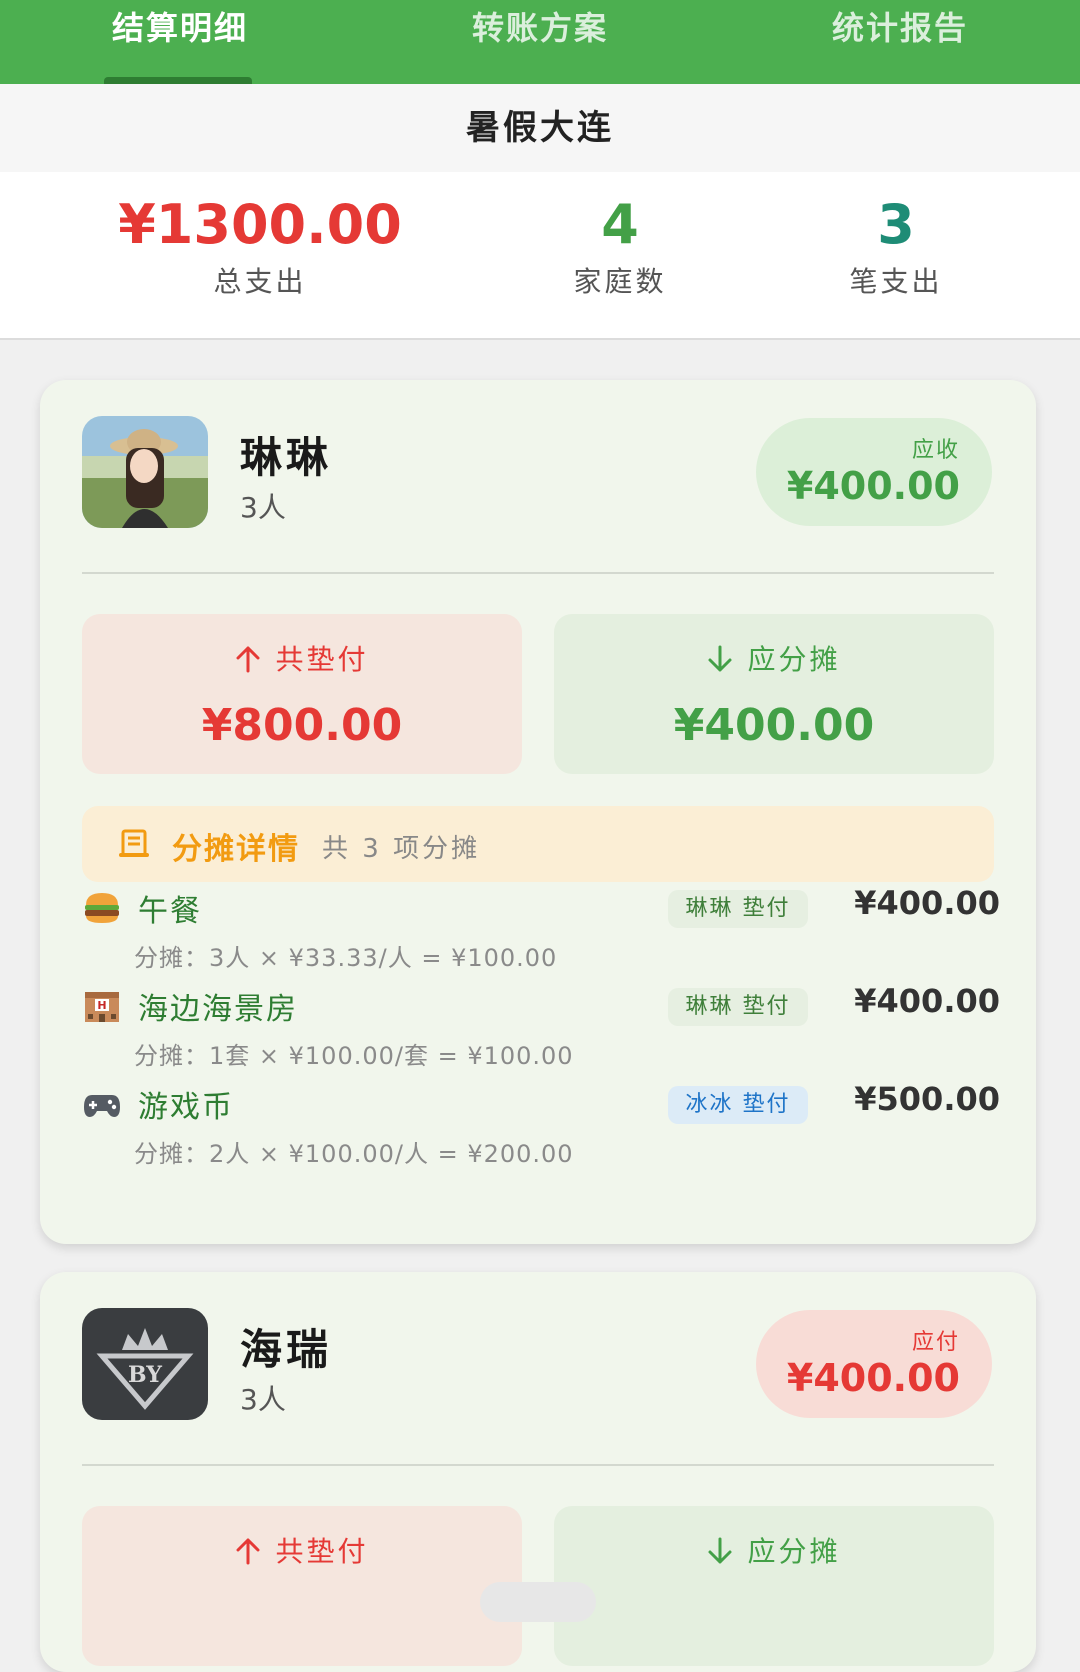 Image resolution: width=1080 pixels, height=1672 pixels. I want to click on tab-settlement-details: 结算明细, so click(180, 42).